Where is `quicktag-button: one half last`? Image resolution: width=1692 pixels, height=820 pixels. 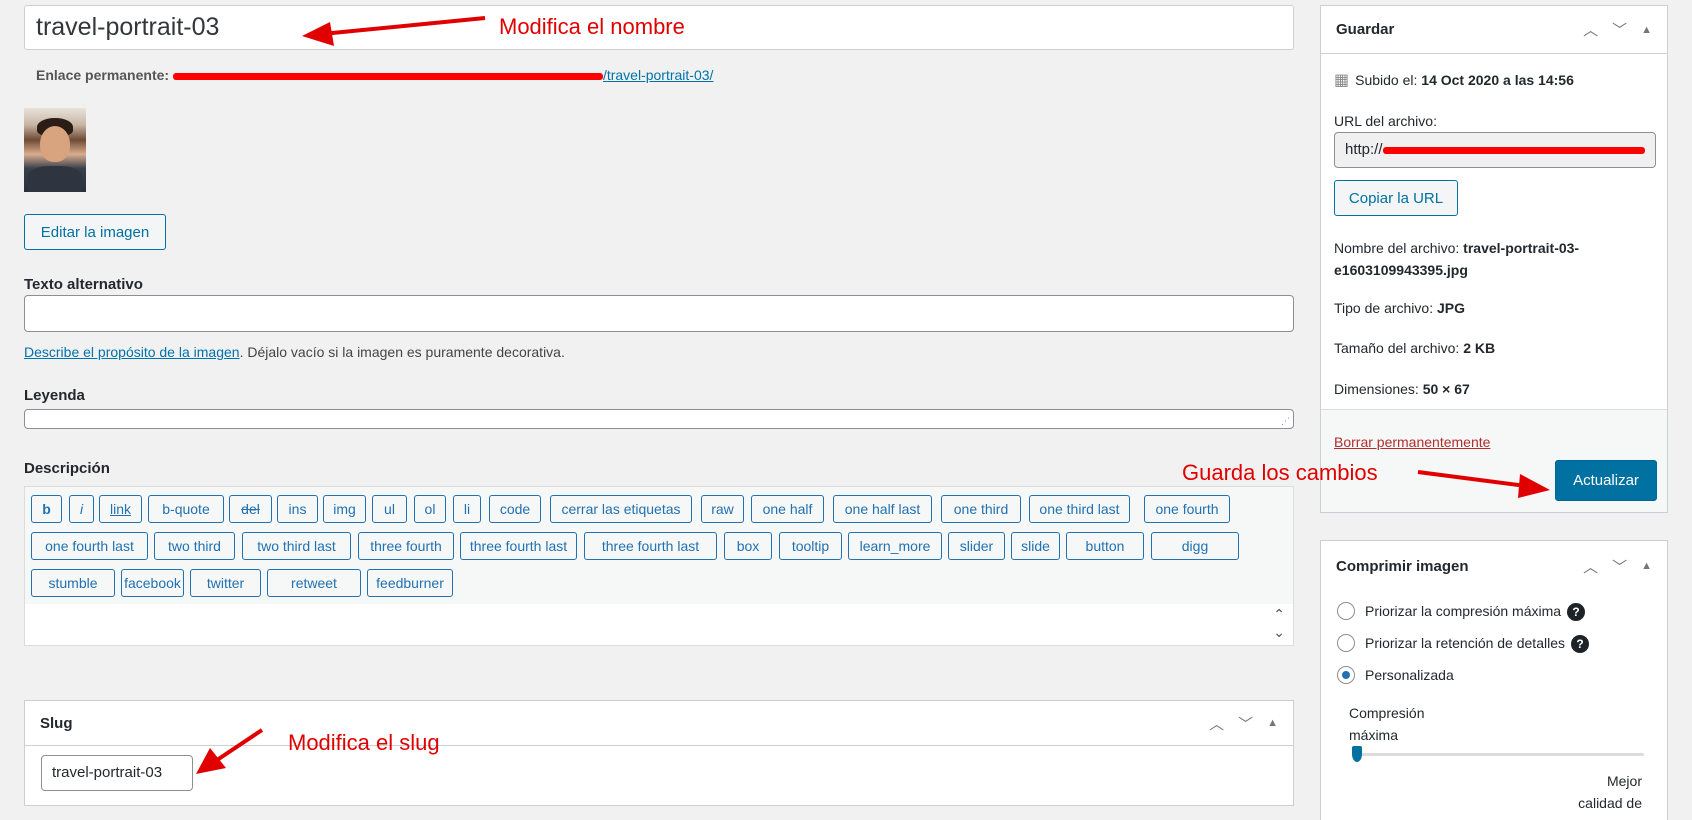
quicktag-button: one half last is located at coordinates (882, 509).